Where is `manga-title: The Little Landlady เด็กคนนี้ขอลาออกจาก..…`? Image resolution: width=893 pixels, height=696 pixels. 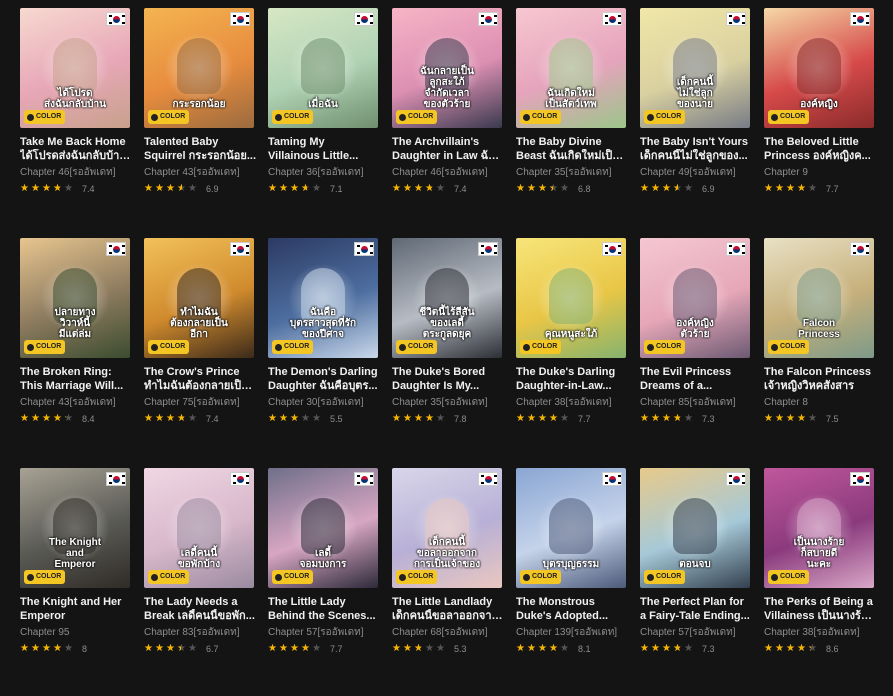
manga-title: The Little Landlady เด็กคนนี้ขอลาออกจาก..… is located at coordinates (448, 609).